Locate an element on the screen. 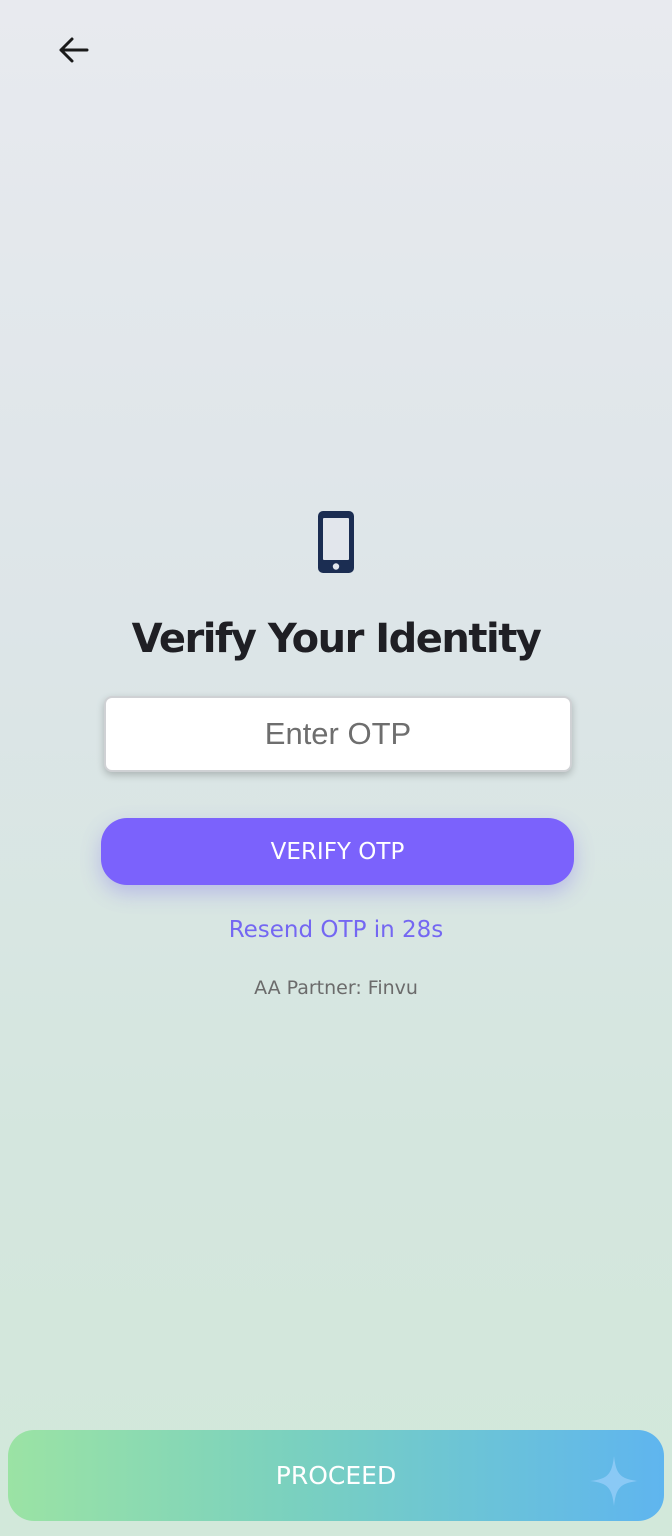 The width and height of the screenshot is (672, 1536). proceed-button: PROCEED is located at coordinates (336, 1475).